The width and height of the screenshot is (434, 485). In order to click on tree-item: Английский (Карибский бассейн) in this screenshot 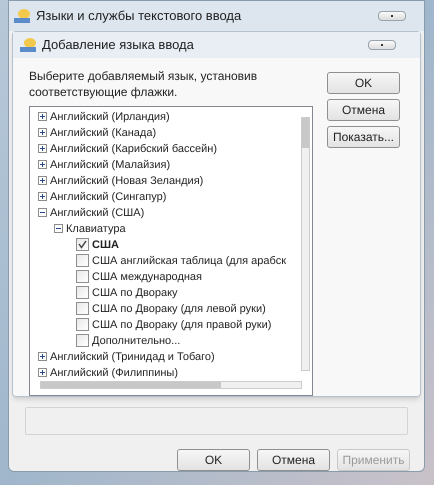, I will do `click(133, 149)`.